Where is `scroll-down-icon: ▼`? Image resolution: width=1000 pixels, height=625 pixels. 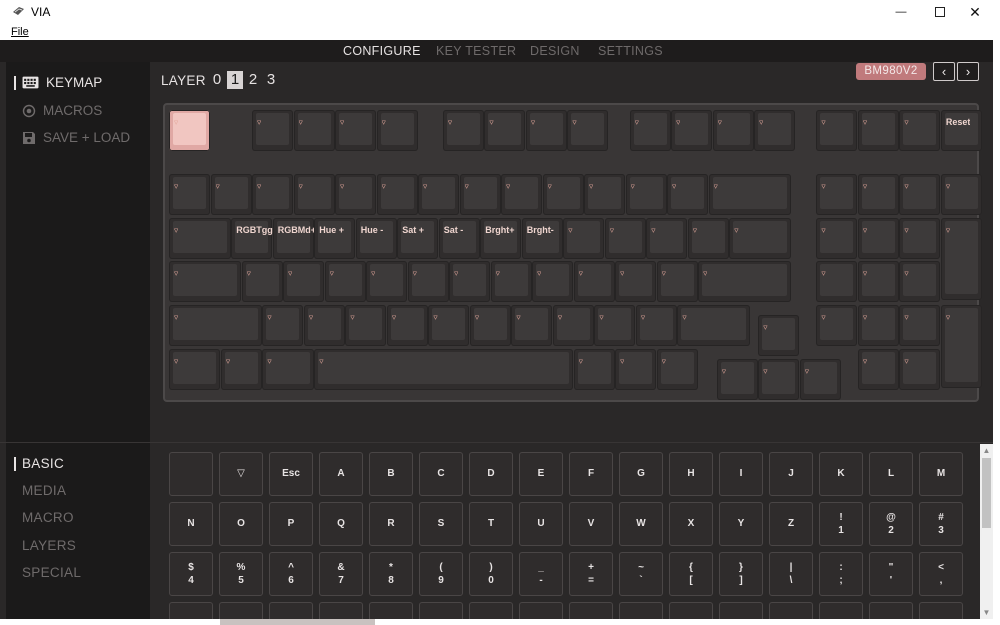 scroll-down-icon: ▼ is located at coordinates (986, 612).